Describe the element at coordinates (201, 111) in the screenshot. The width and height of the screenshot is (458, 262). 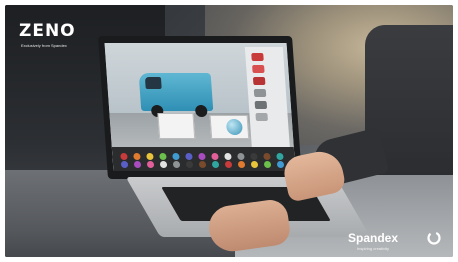
I see `van-wheel` at that location.